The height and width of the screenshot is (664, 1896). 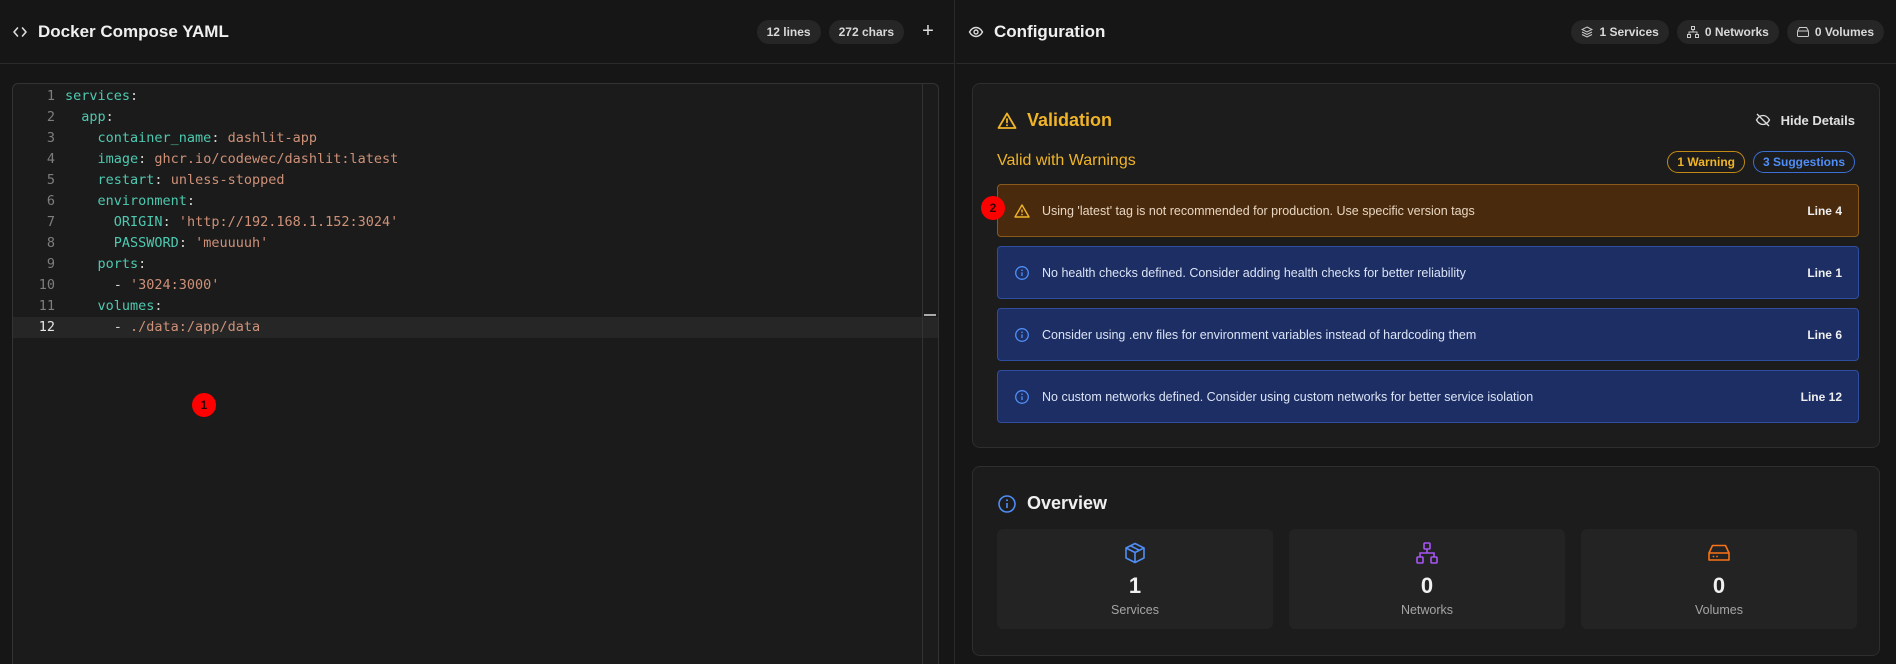 What do you see at coordinates (1719, 579) in the screenshot?
I see `volumes-stat: 0 Volumes` at bounding box center [1719, 579].